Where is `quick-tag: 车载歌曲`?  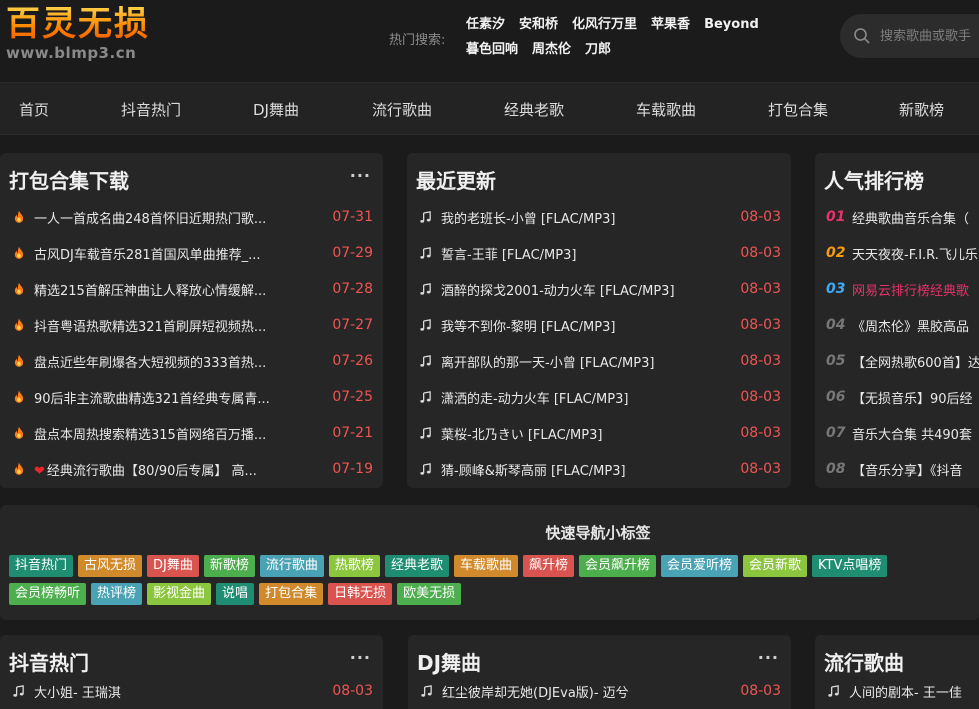
quick-tag: 车载歌曲 is located at coordinates (485, 566).